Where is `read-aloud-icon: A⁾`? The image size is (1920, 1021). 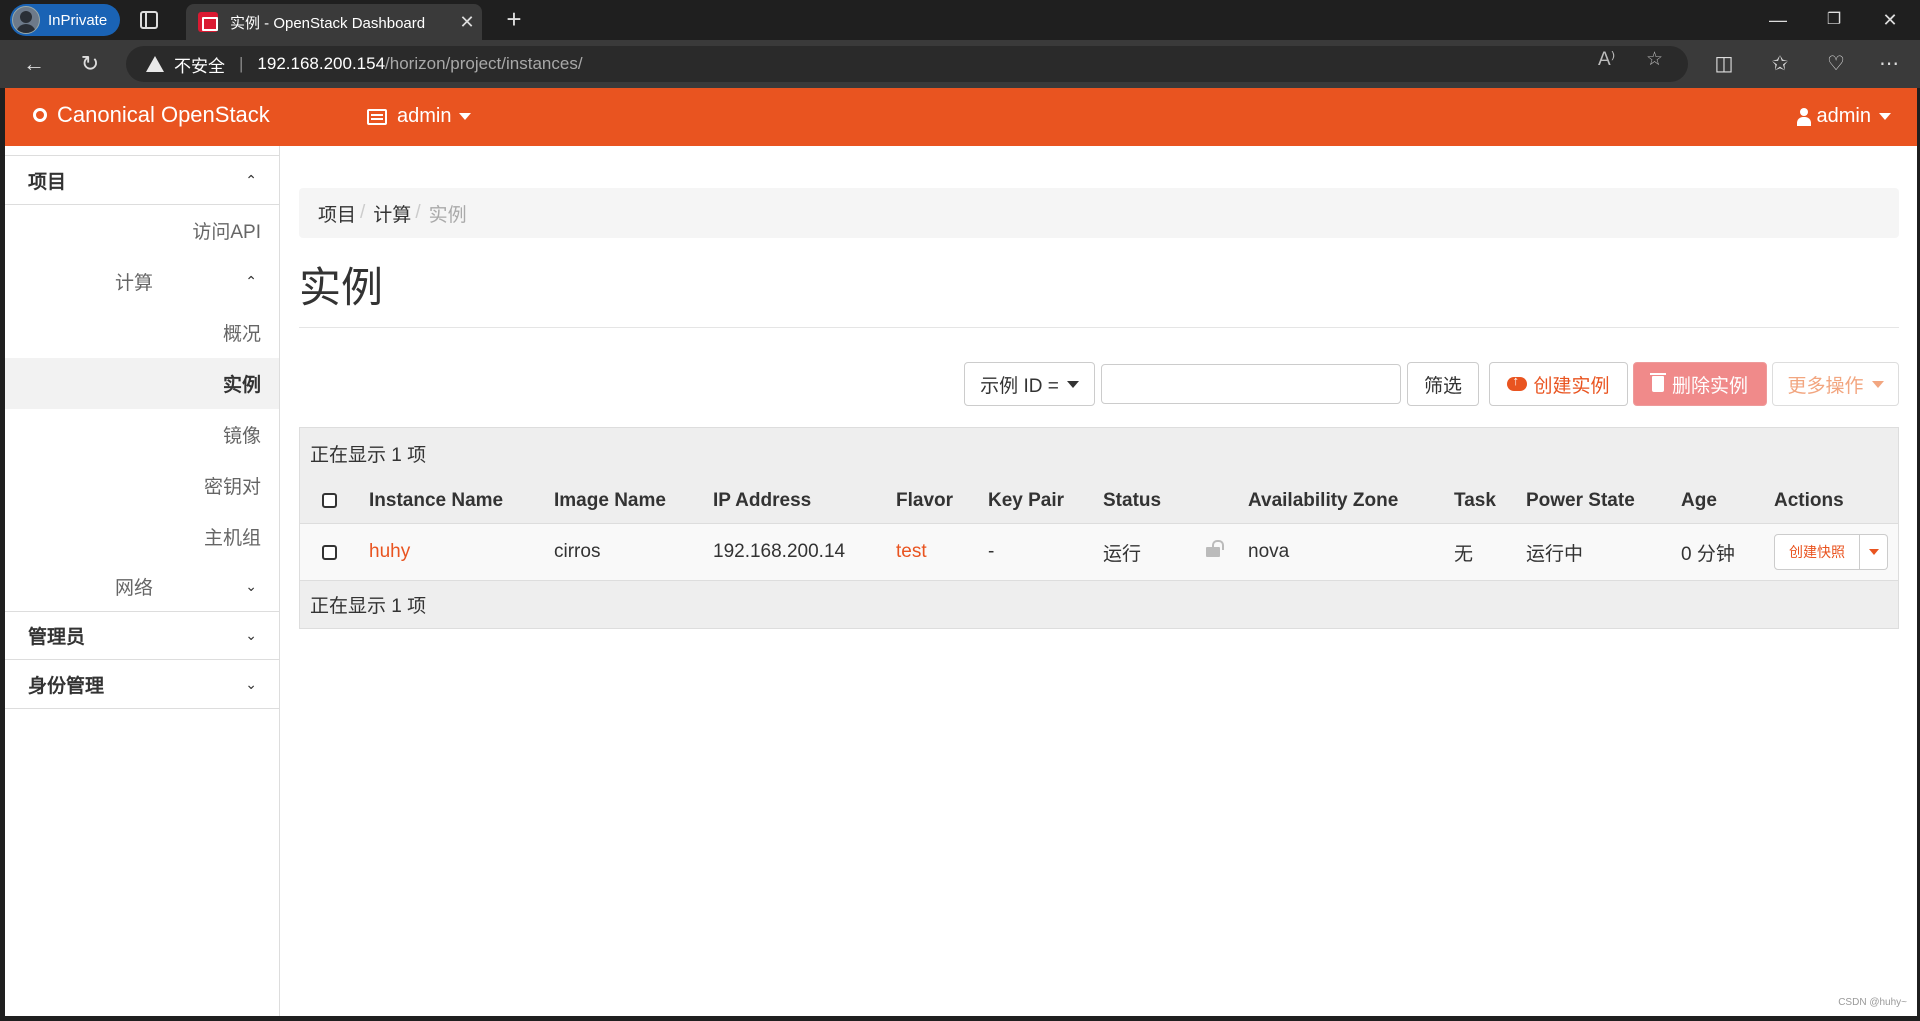
read-aloud-icon: A⁾ is located at coordinates (1606, 59).